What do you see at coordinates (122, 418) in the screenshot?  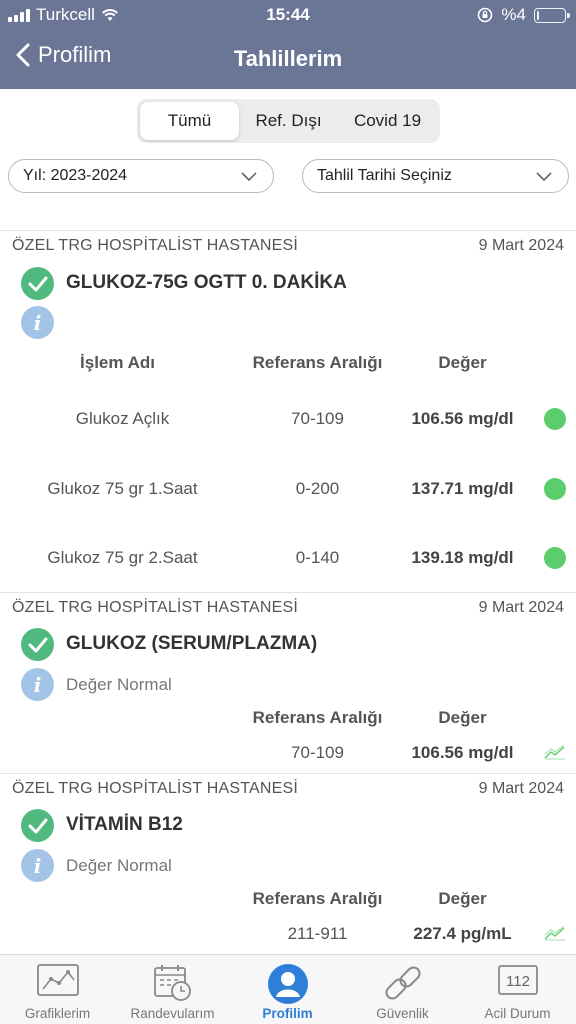 I see `result-name: Glukoz Açlık` at bounding box center [122, 418].